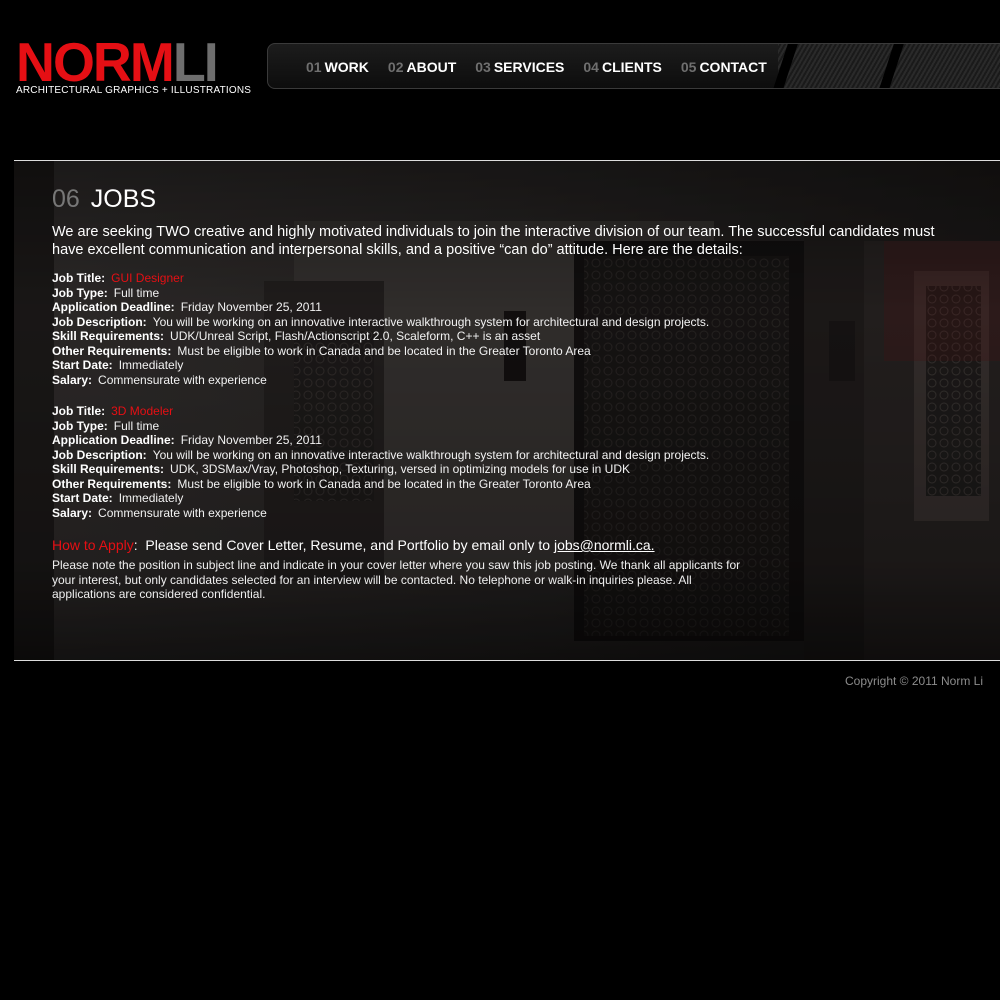  What do you see at coordinates (591, 67) in the screenshot?
I see `nav-number: 04` at bounding box center [591, 67].